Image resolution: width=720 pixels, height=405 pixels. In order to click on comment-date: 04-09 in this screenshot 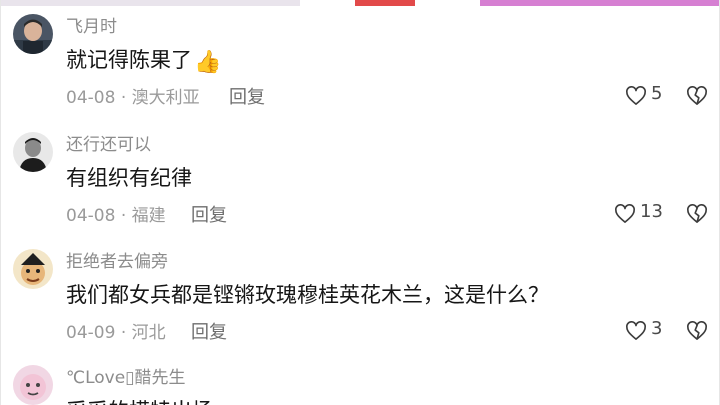, I will do `click(91, 333)`.